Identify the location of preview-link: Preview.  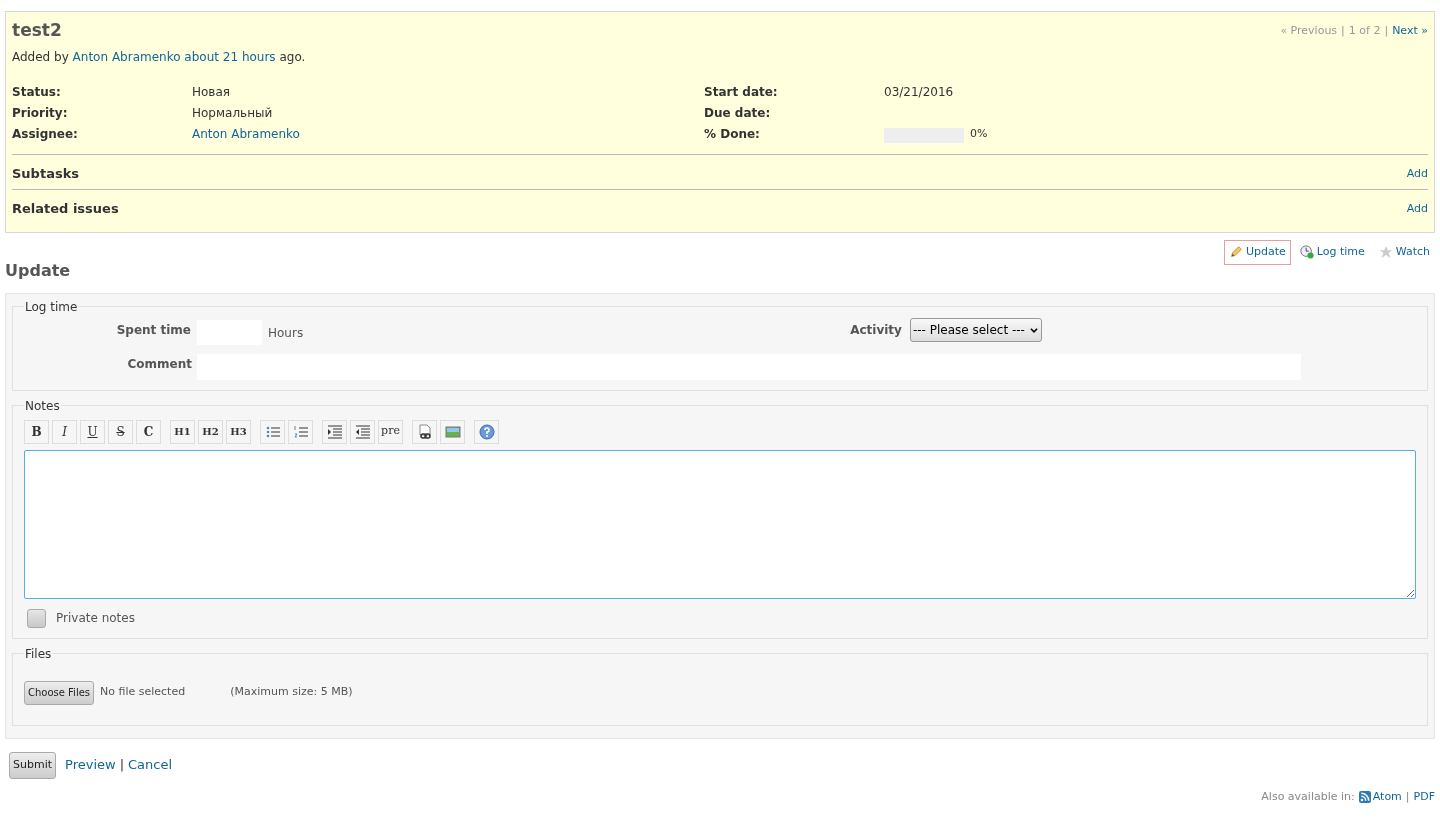
(90, 765).